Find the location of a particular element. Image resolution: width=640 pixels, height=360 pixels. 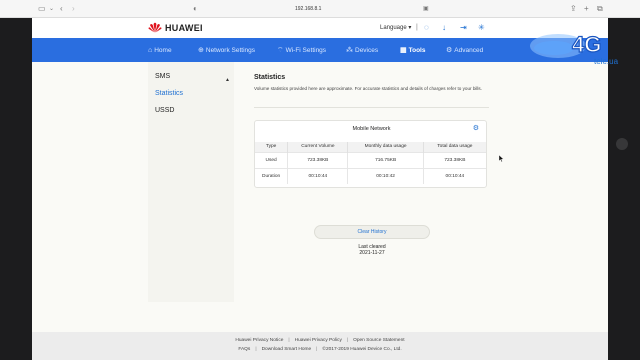

table-row: Duration 00:10:44 00:10:42 00:10:44 is located at coordinates (370, 175).